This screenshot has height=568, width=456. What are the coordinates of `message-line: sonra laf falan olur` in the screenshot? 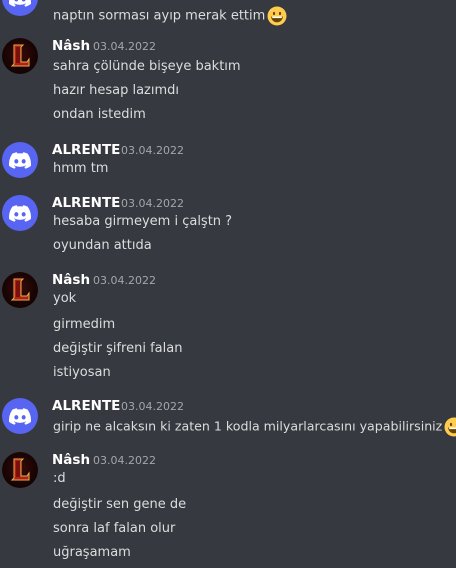 It's located at (114, 528).